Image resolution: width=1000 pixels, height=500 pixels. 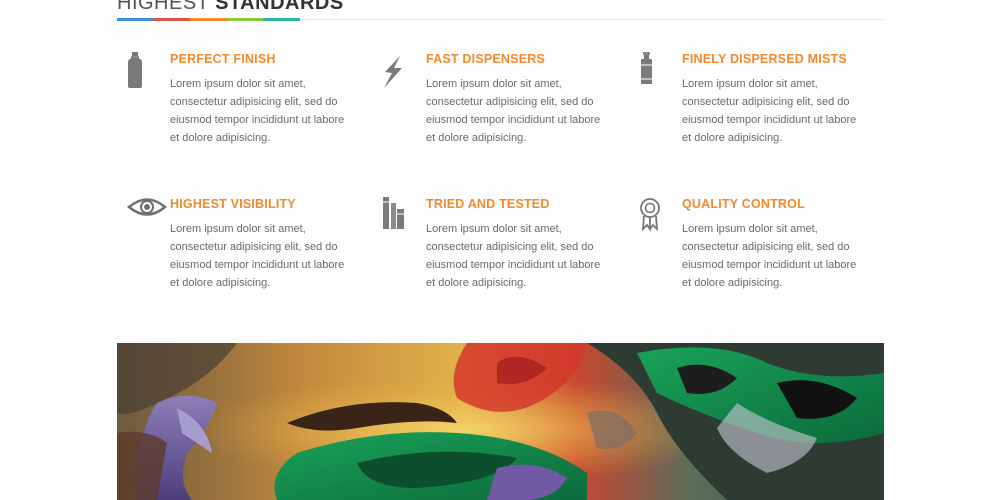 I want to click on feature-title: HIGHEST VISIBILITY, so click(x=233, y=204).